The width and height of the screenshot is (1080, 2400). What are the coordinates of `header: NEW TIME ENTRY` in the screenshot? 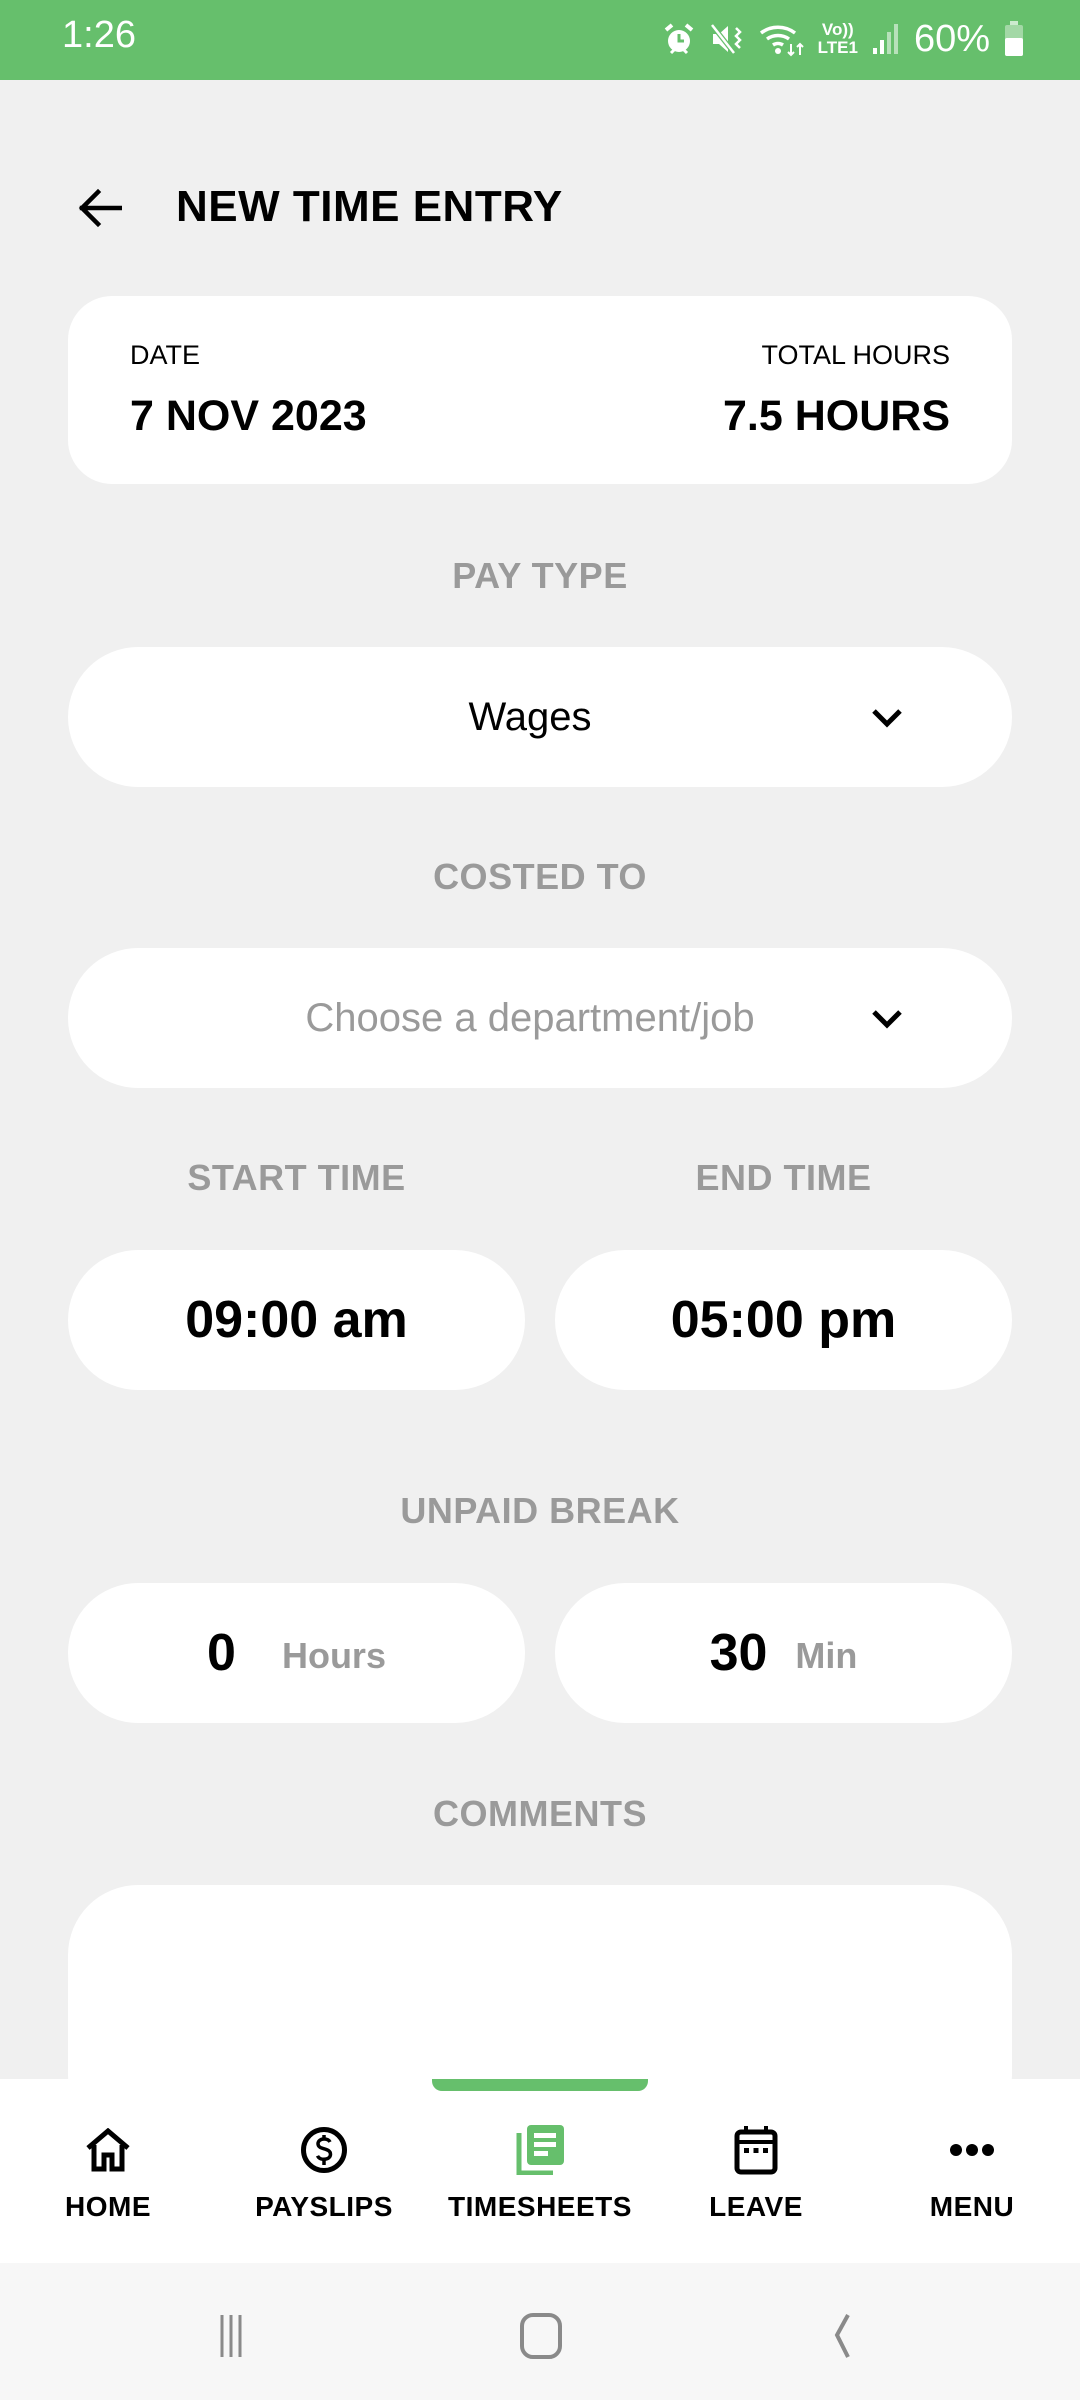 It's located at (540, 208).